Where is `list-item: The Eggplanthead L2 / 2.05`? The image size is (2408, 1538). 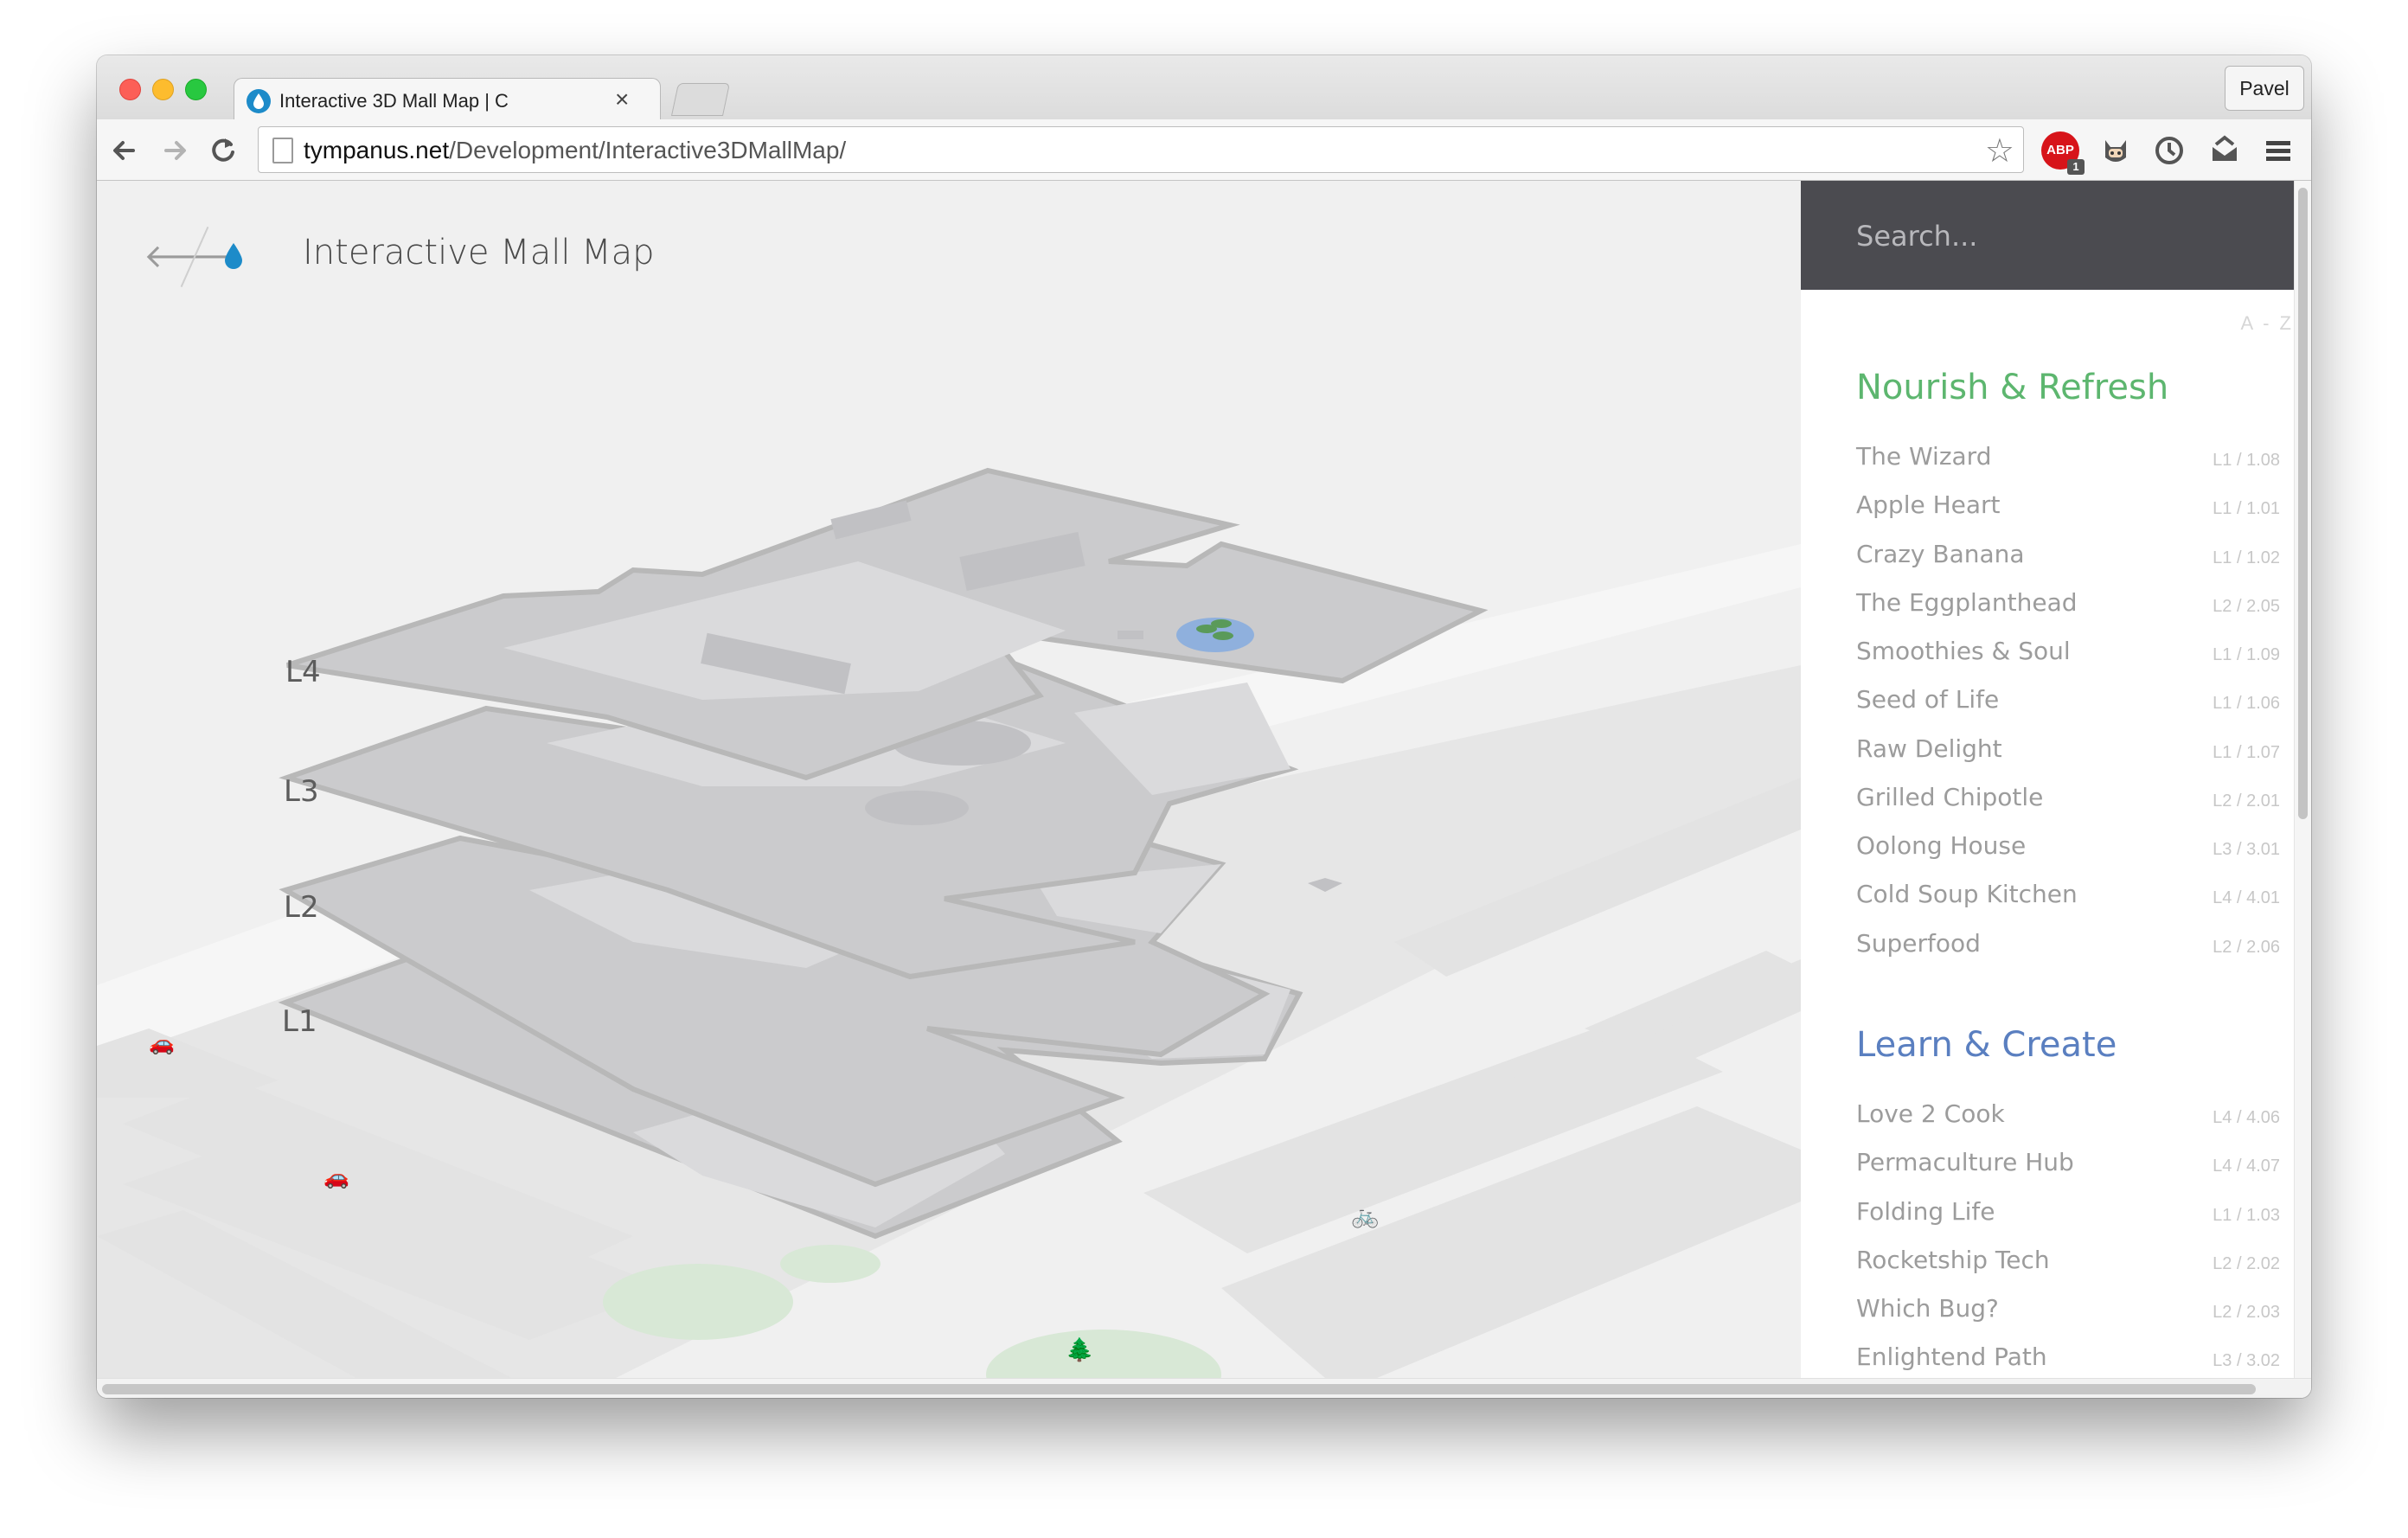
list-item: The Eggplanthead L2 / 2.05 is located at coordinates (2068, 606).